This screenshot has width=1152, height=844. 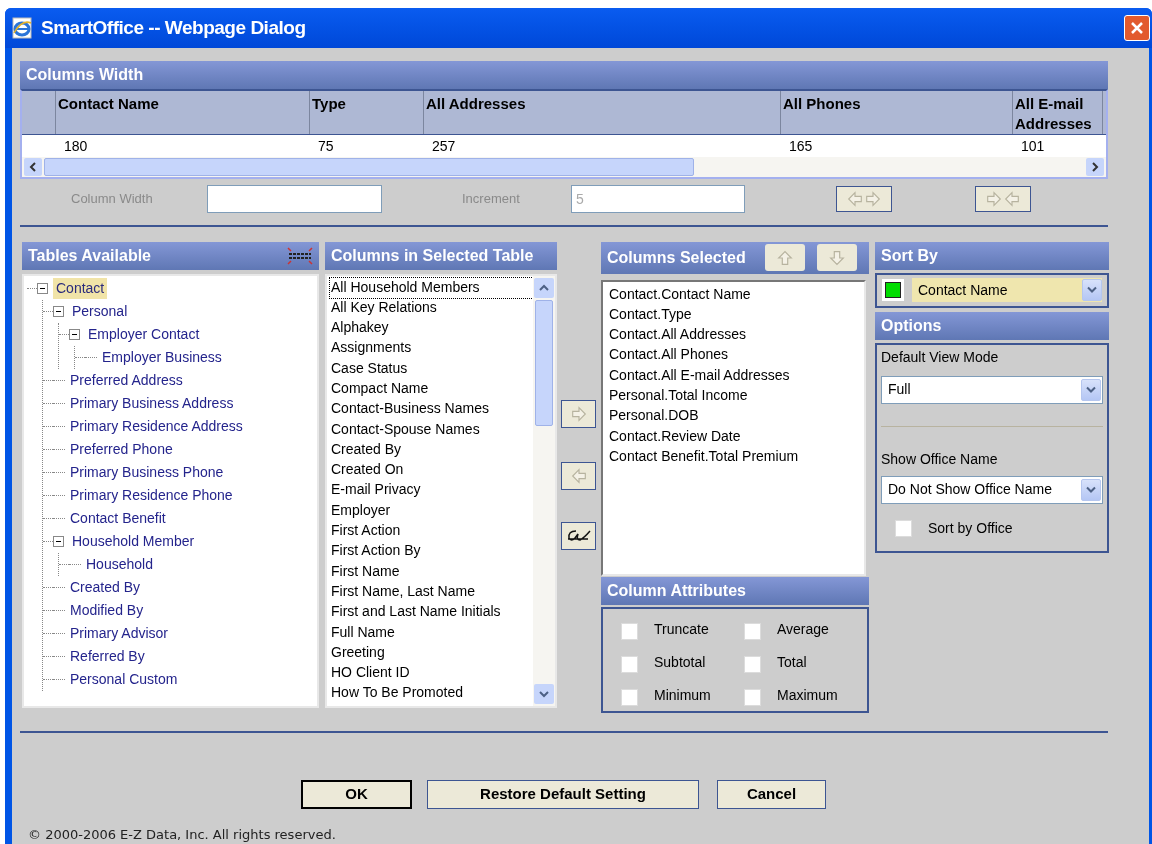 What do you see at coordinates (162, 357) in the screenshot?
I see `tree-item: Employer Business` at bounding box center [162, 357].